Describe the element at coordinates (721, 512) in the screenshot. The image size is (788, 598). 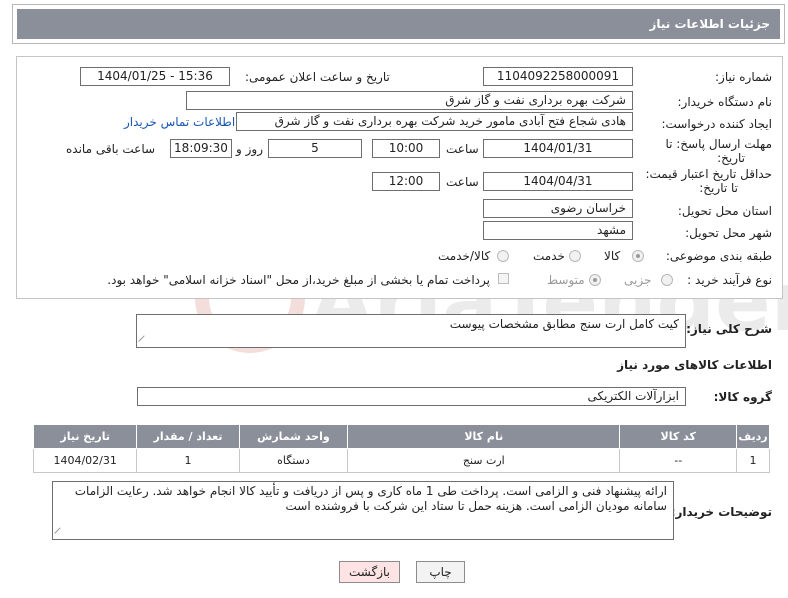
I see `buyer-notes-label: توضیحات خریدار:` at that location.